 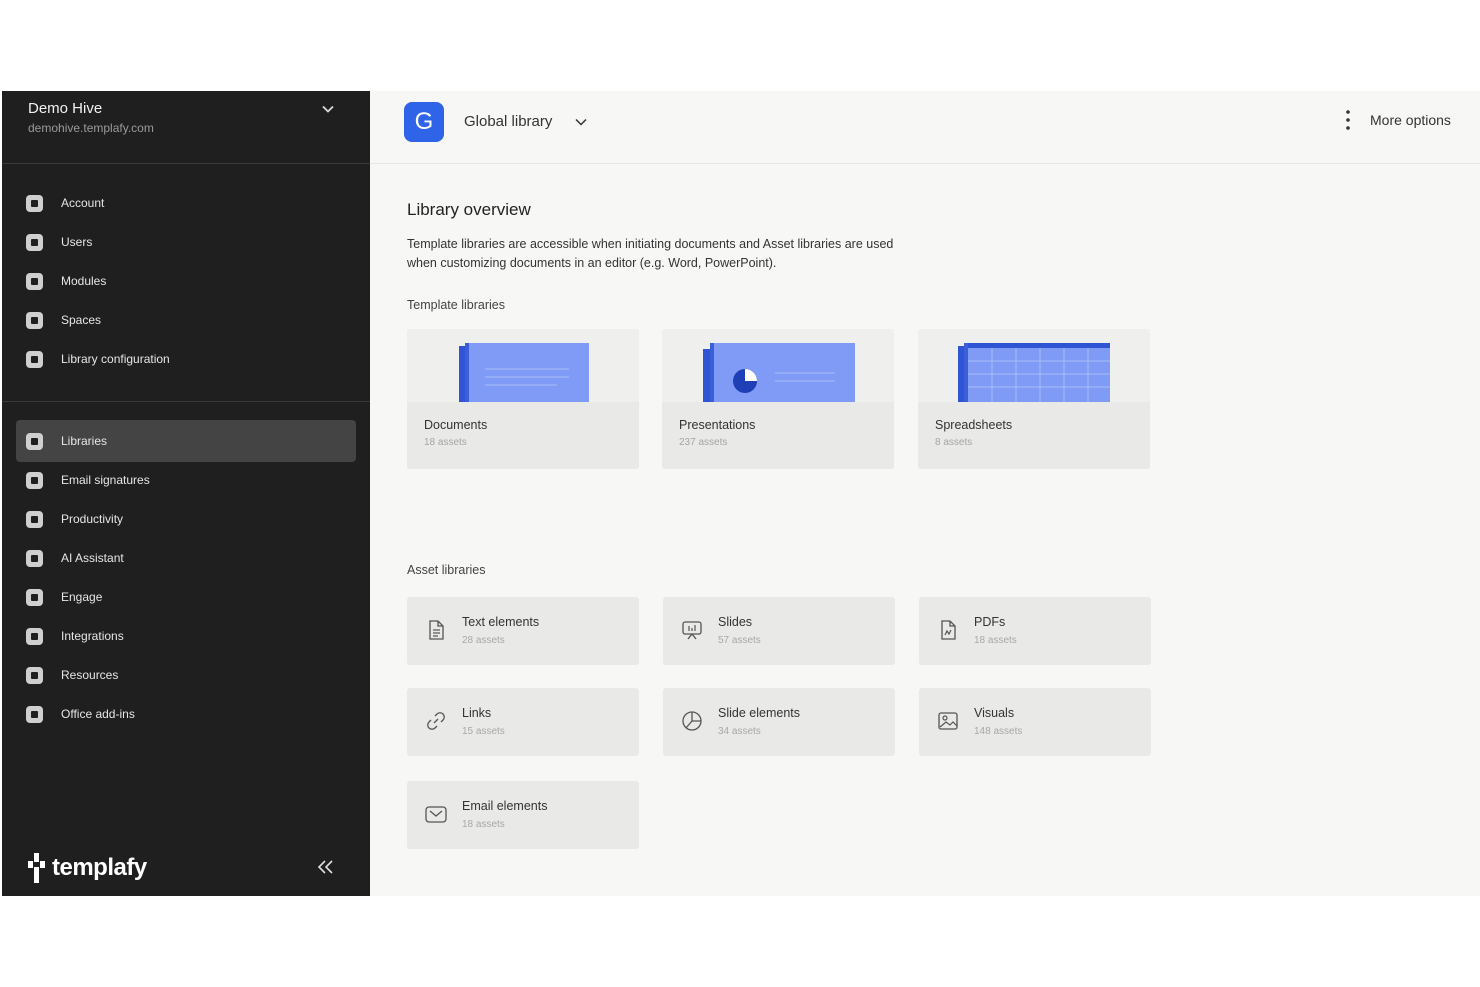 What do you see at coordinates (1035, 631) in the screenshot?
I see `asset-card-pdfs: PDFs 18 assets` at bounding box center [1035, 631].